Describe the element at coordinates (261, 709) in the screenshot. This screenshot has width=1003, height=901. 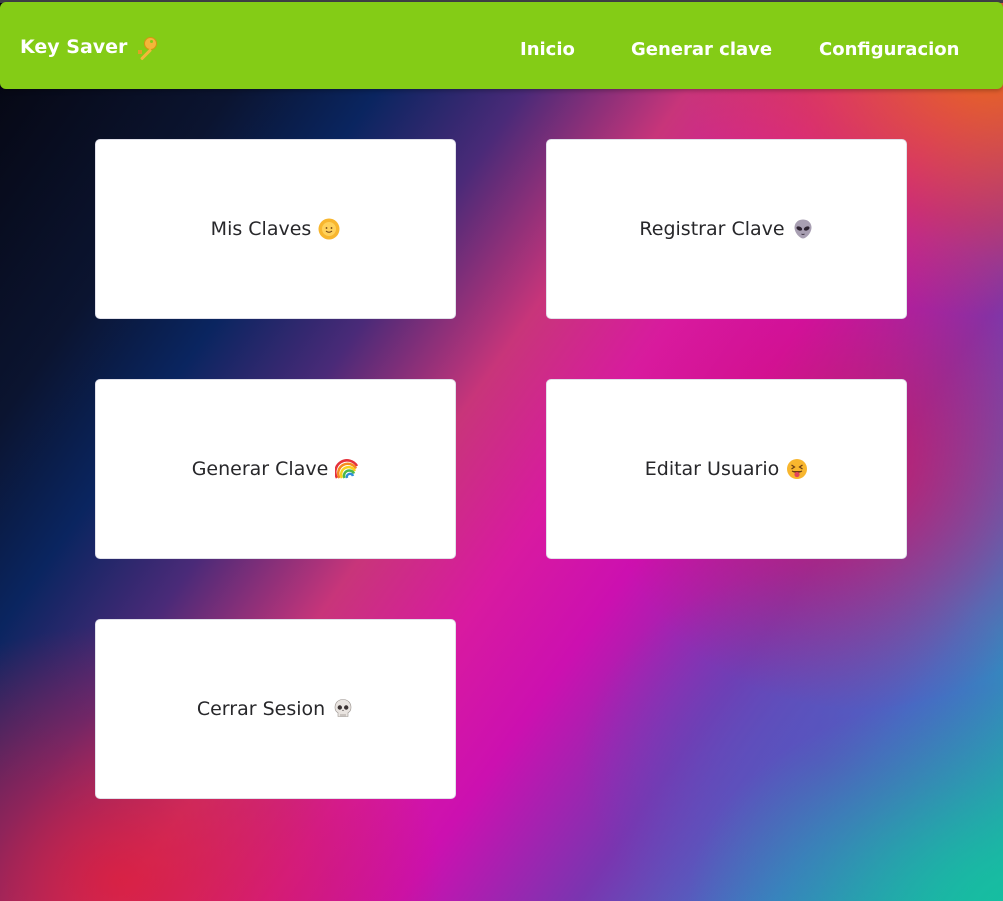
I see `card-label: Cerrar Sesion` at that location.